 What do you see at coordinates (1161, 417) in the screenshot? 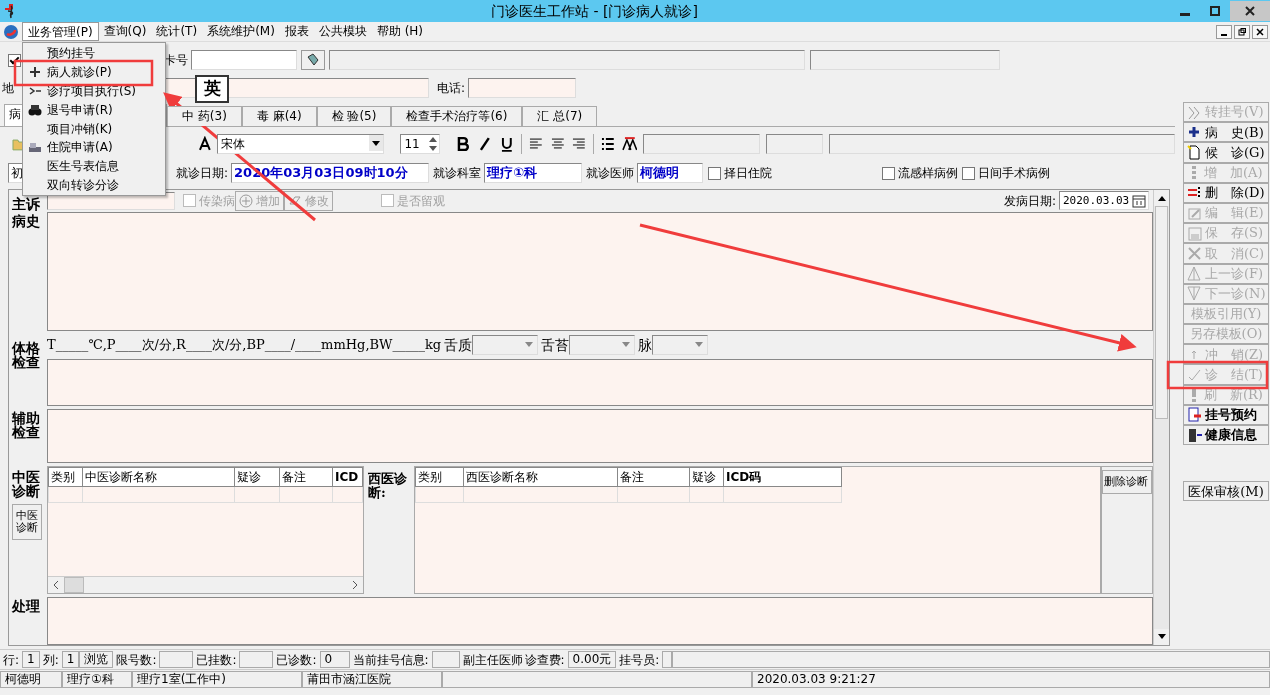
I see `vertical-scrollbar` at bounding box center [1161, 417].